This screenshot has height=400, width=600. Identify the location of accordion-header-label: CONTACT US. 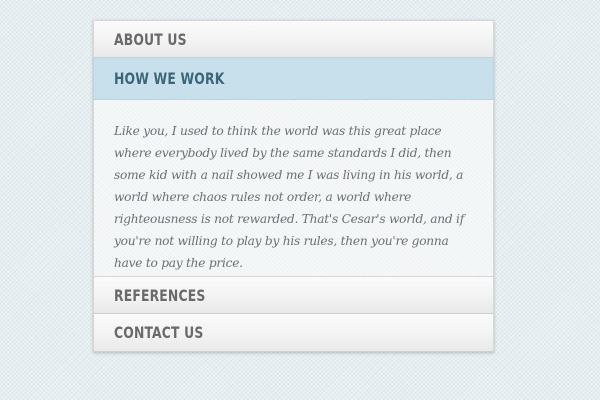
(159, 332).